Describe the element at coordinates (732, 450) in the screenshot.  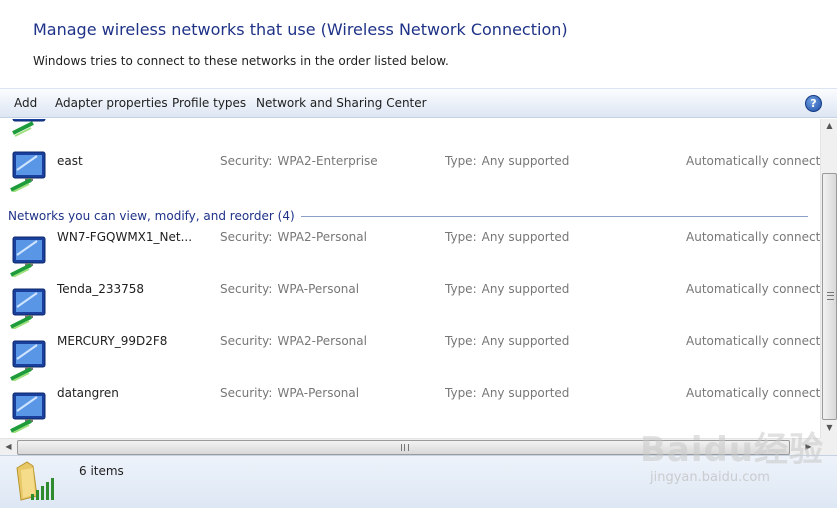
I see `watermark-logo: Baidu经验` at that location.